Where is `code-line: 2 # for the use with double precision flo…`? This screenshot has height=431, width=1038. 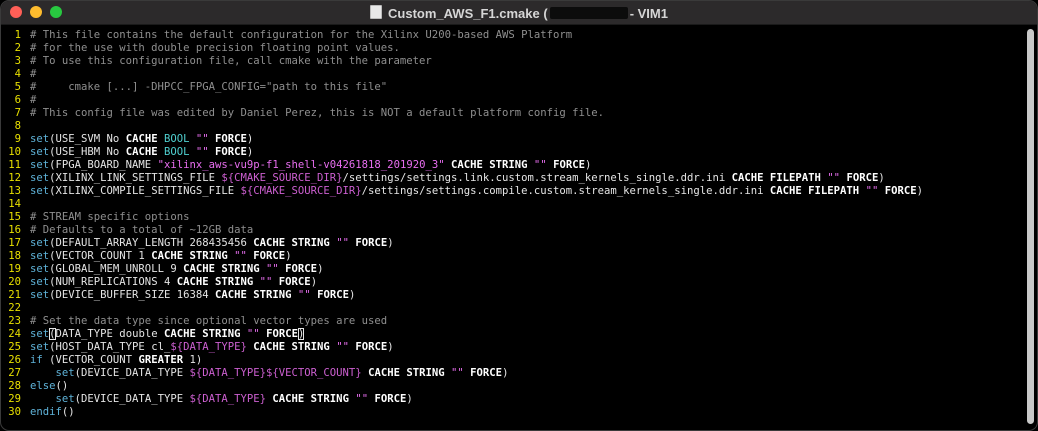 code-line: 2 # for the use with double precision flo… is located at coordinates (515, 48).